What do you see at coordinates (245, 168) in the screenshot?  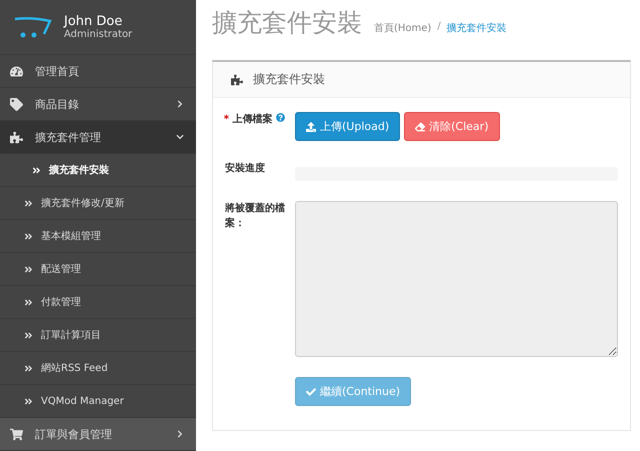 I see `progress-label: 安裝進度` at bounding box center [245, 168].